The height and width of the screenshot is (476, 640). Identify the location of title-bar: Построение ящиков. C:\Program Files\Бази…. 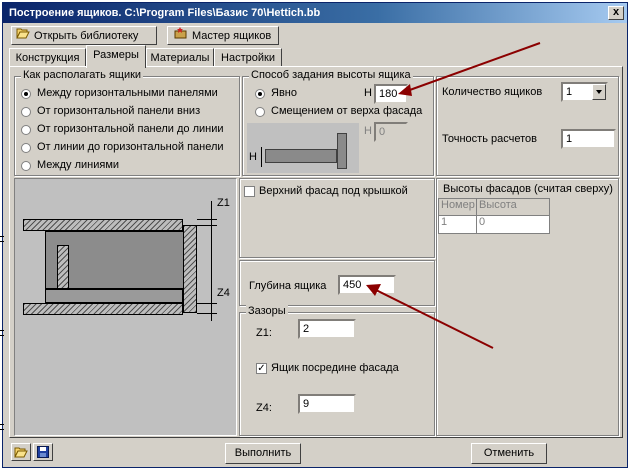
(315, 13).